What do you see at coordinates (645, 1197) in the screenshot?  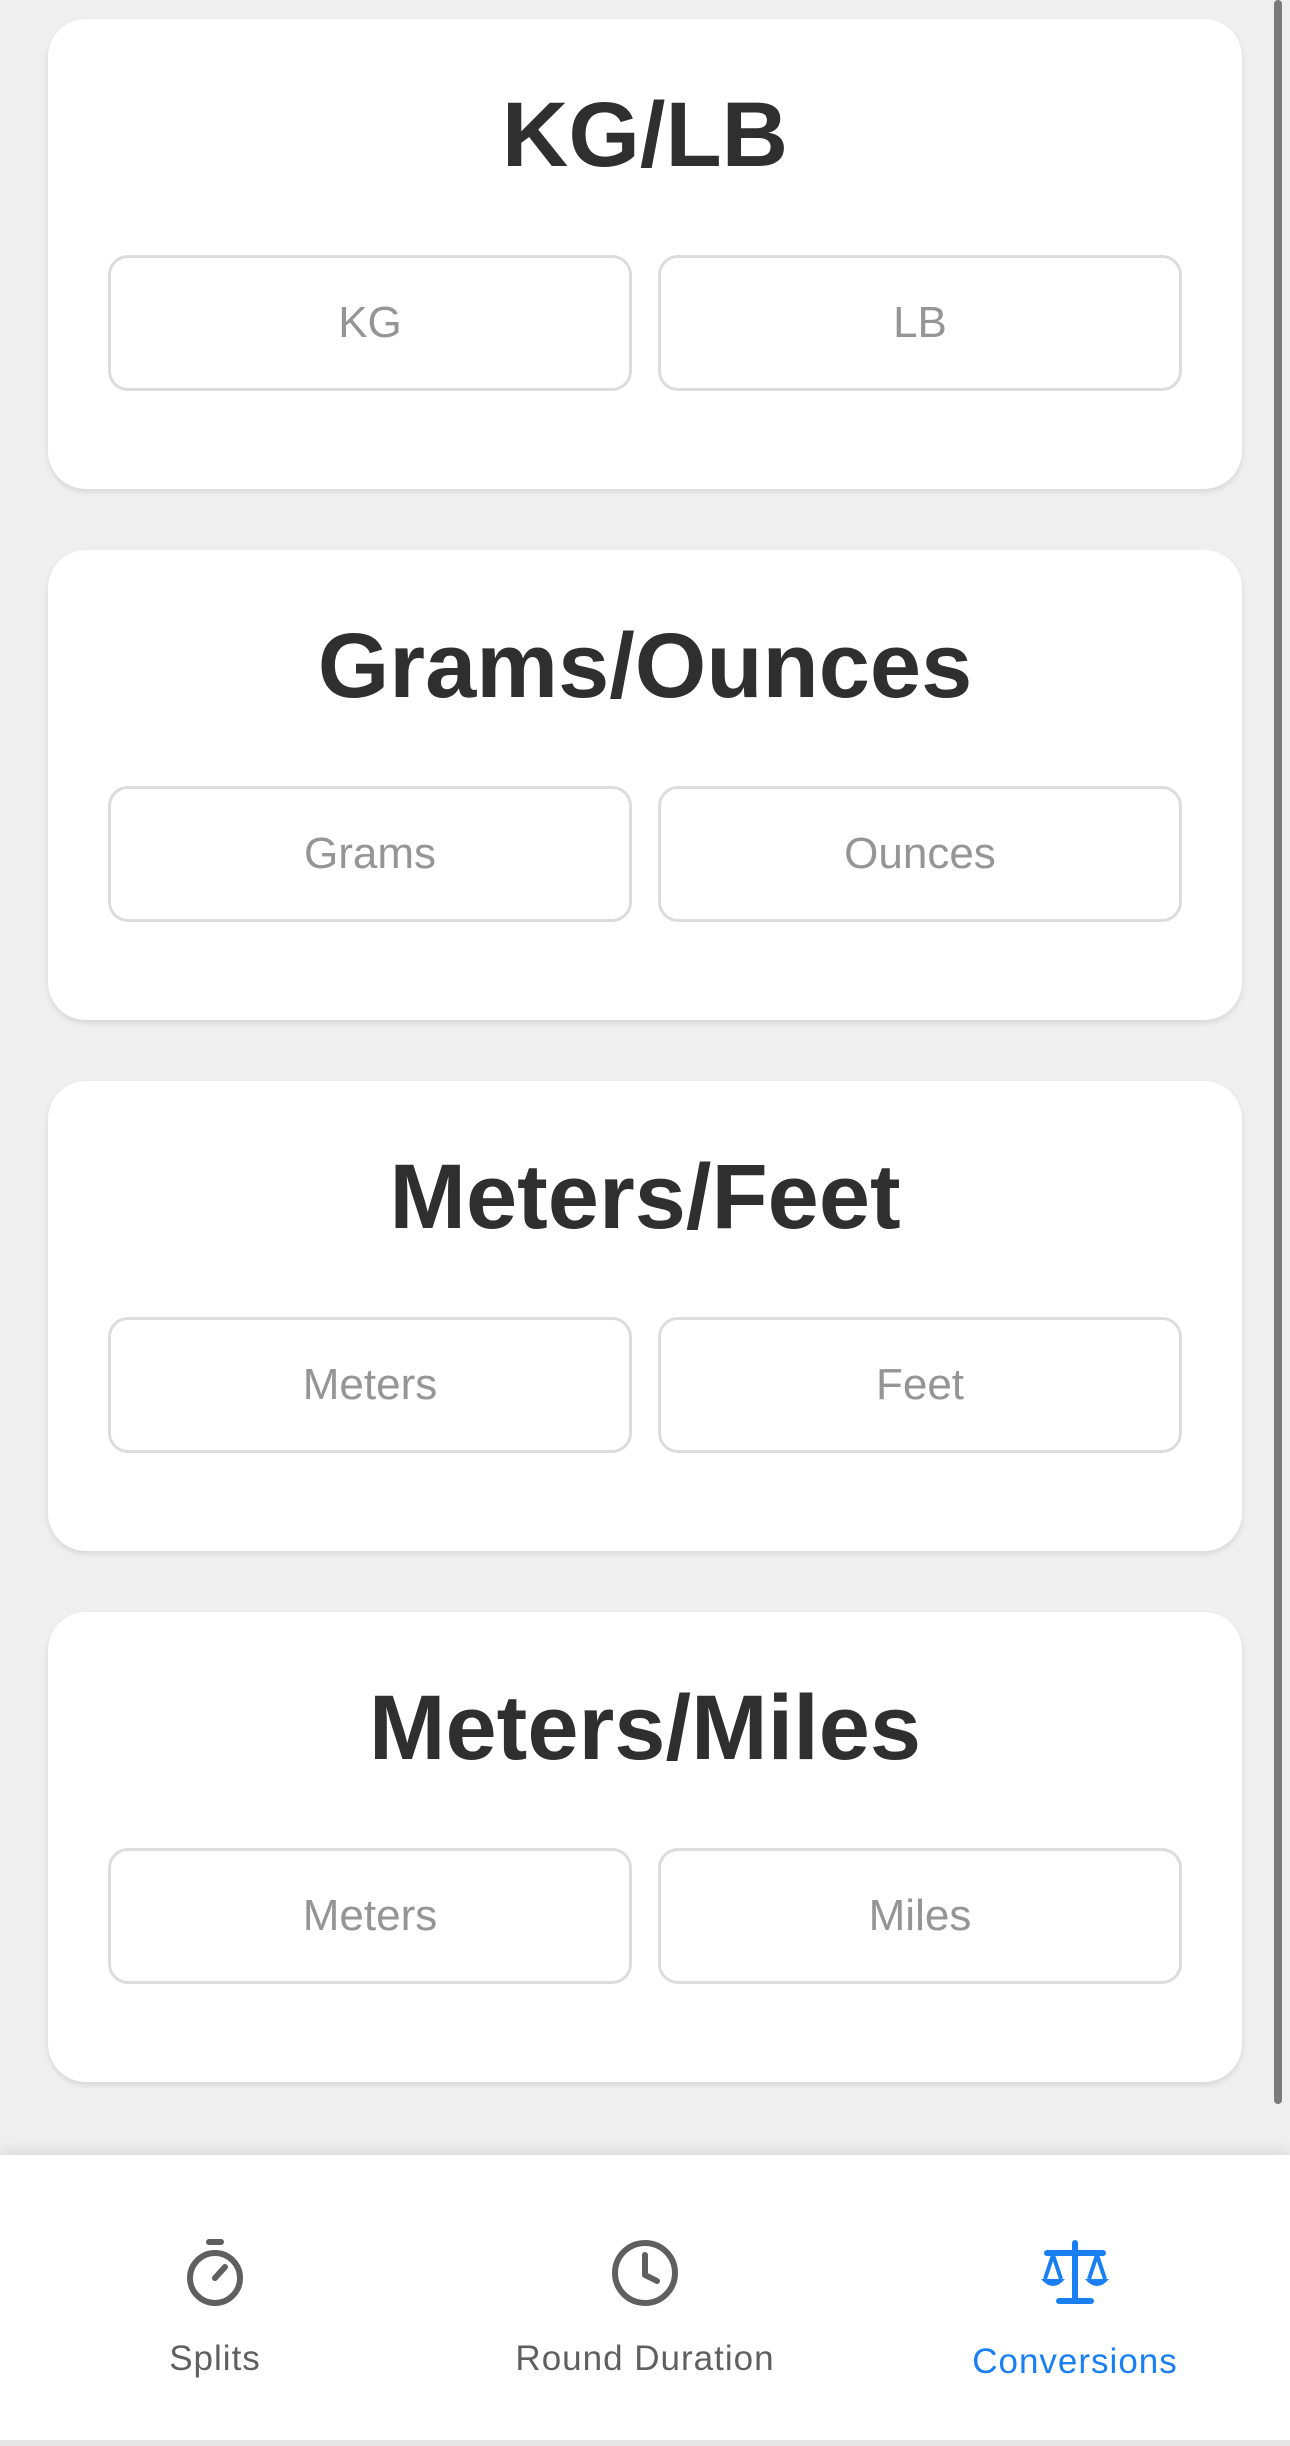 I see `card-title: Meters/Feet` at bounding box center [645, 1197].